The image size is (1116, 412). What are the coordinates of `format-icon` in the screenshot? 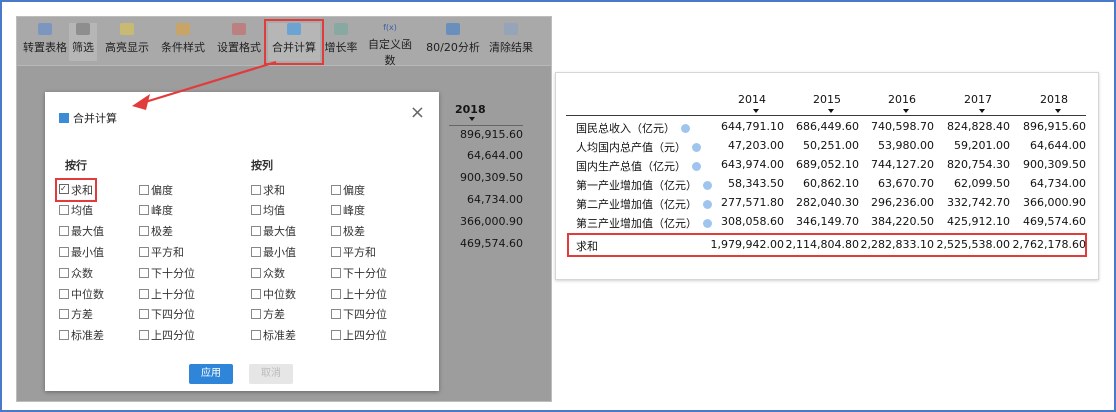 It's located at (239, 29).